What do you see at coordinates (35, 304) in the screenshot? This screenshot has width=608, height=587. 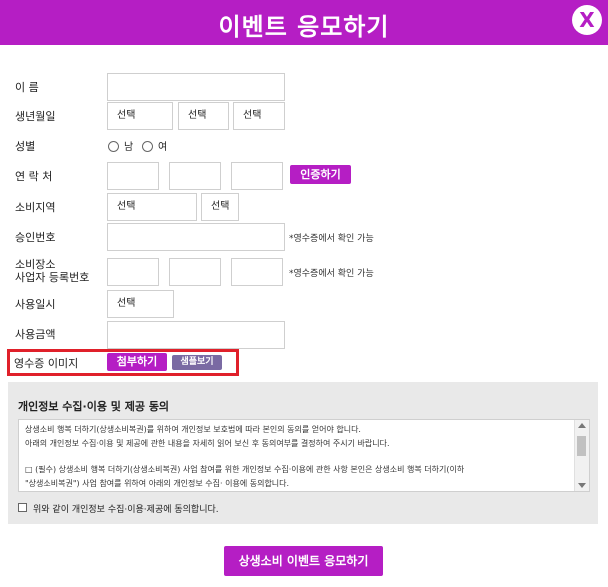 I see `use-date-label: 사용일시` at bounding box center [35, 304].